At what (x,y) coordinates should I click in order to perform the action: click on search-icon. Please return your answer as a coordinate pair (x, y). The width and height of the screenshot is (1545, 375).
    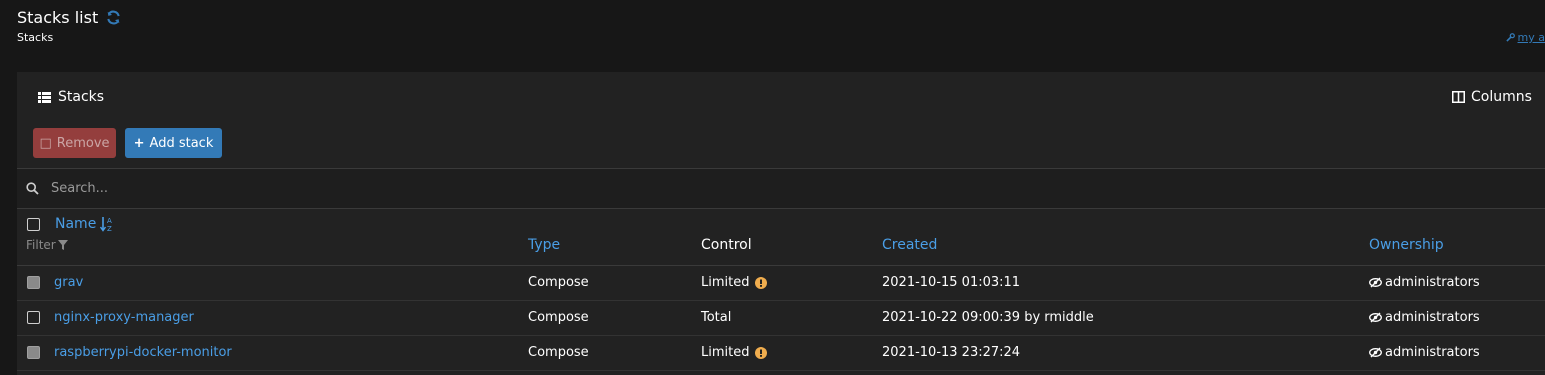
    Looking at the image, I should click on (32, 188).